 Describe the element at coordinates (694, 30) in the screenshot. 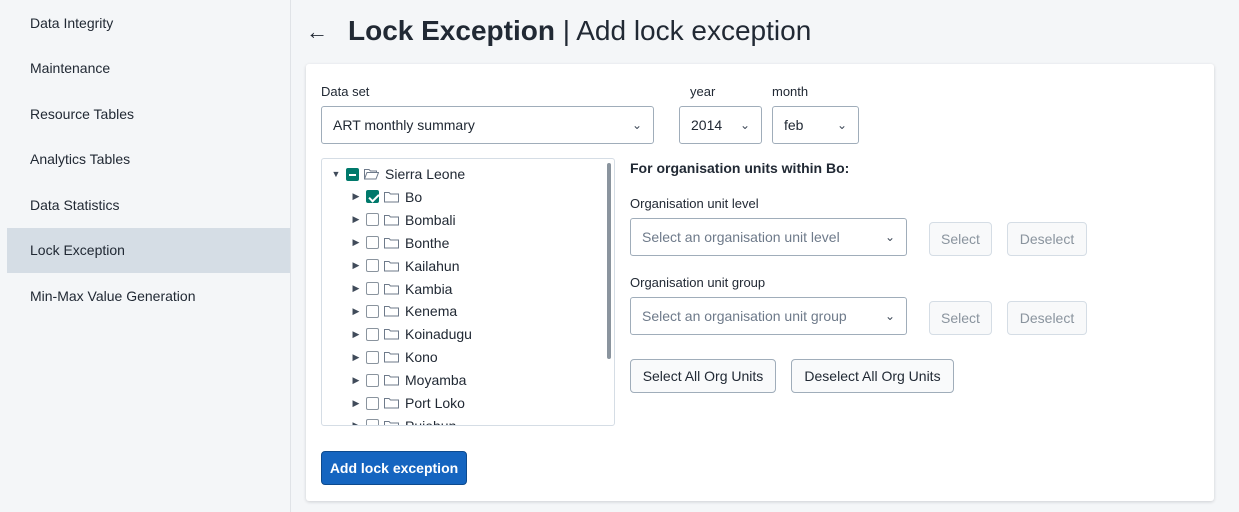

I see `page-title-action: Add lock exception` at that location.